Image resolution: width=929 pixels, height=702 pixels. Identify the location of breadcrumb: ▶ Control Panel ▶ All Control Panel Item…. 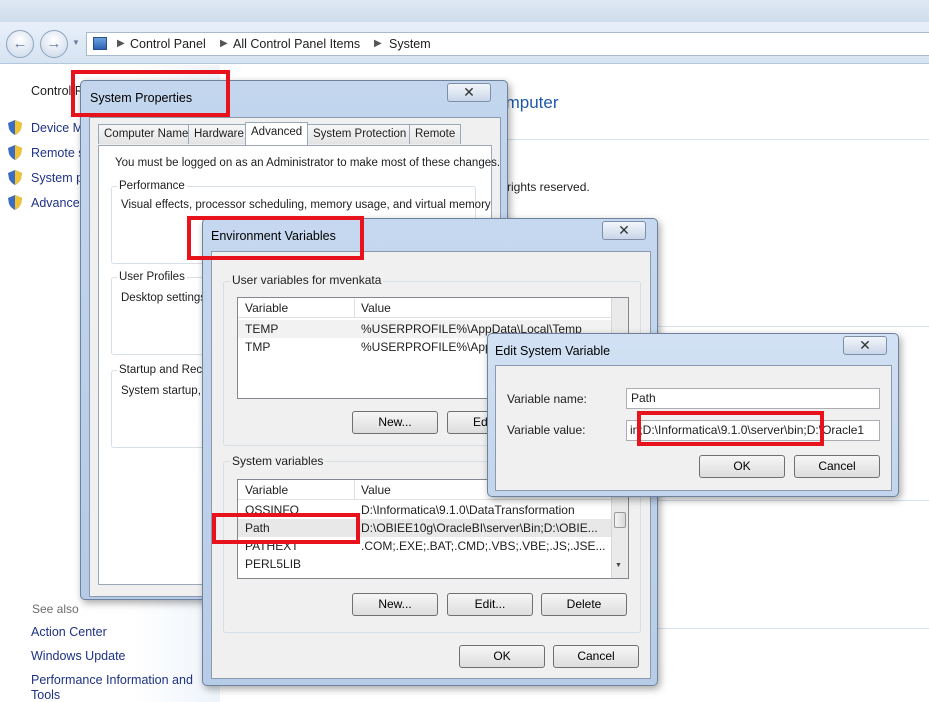
(507, 44).